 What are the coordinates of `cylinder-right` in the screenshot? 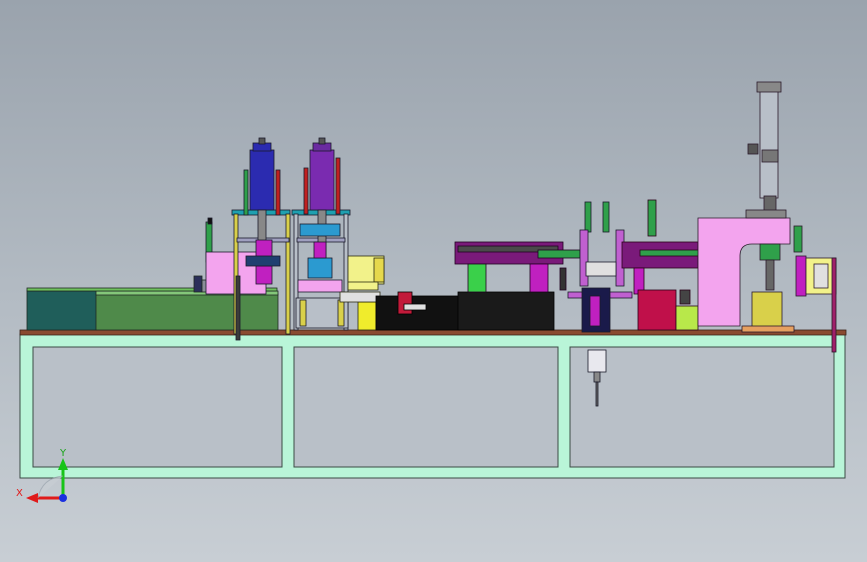 It's located at (322, 180).